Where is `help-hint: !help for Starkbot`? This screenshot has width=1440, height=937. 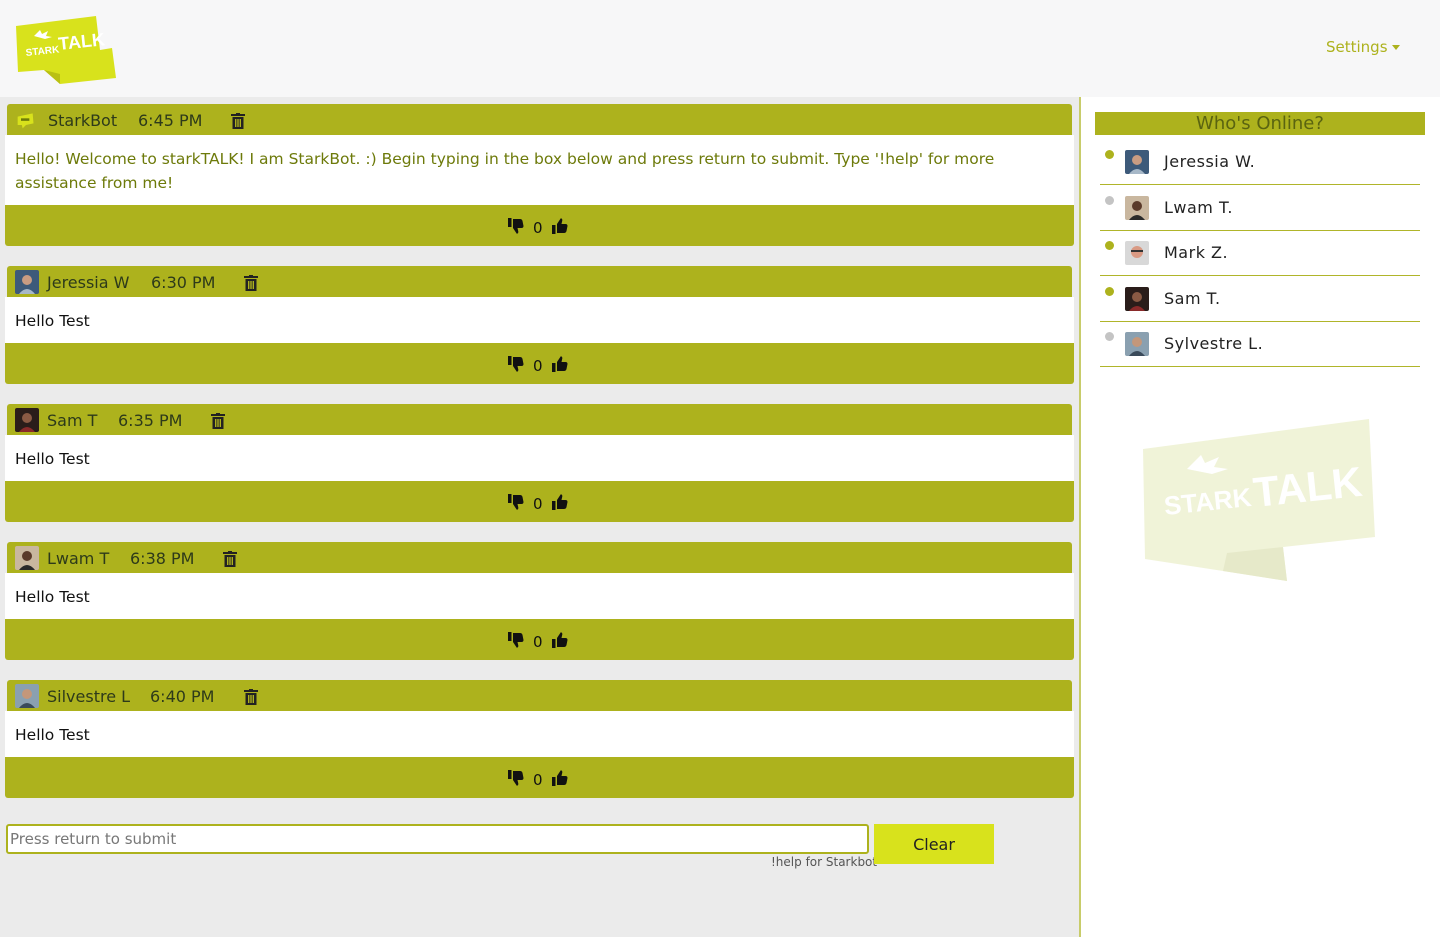 help-hint: !help for Starkbot is located at coordinates (824, 862).